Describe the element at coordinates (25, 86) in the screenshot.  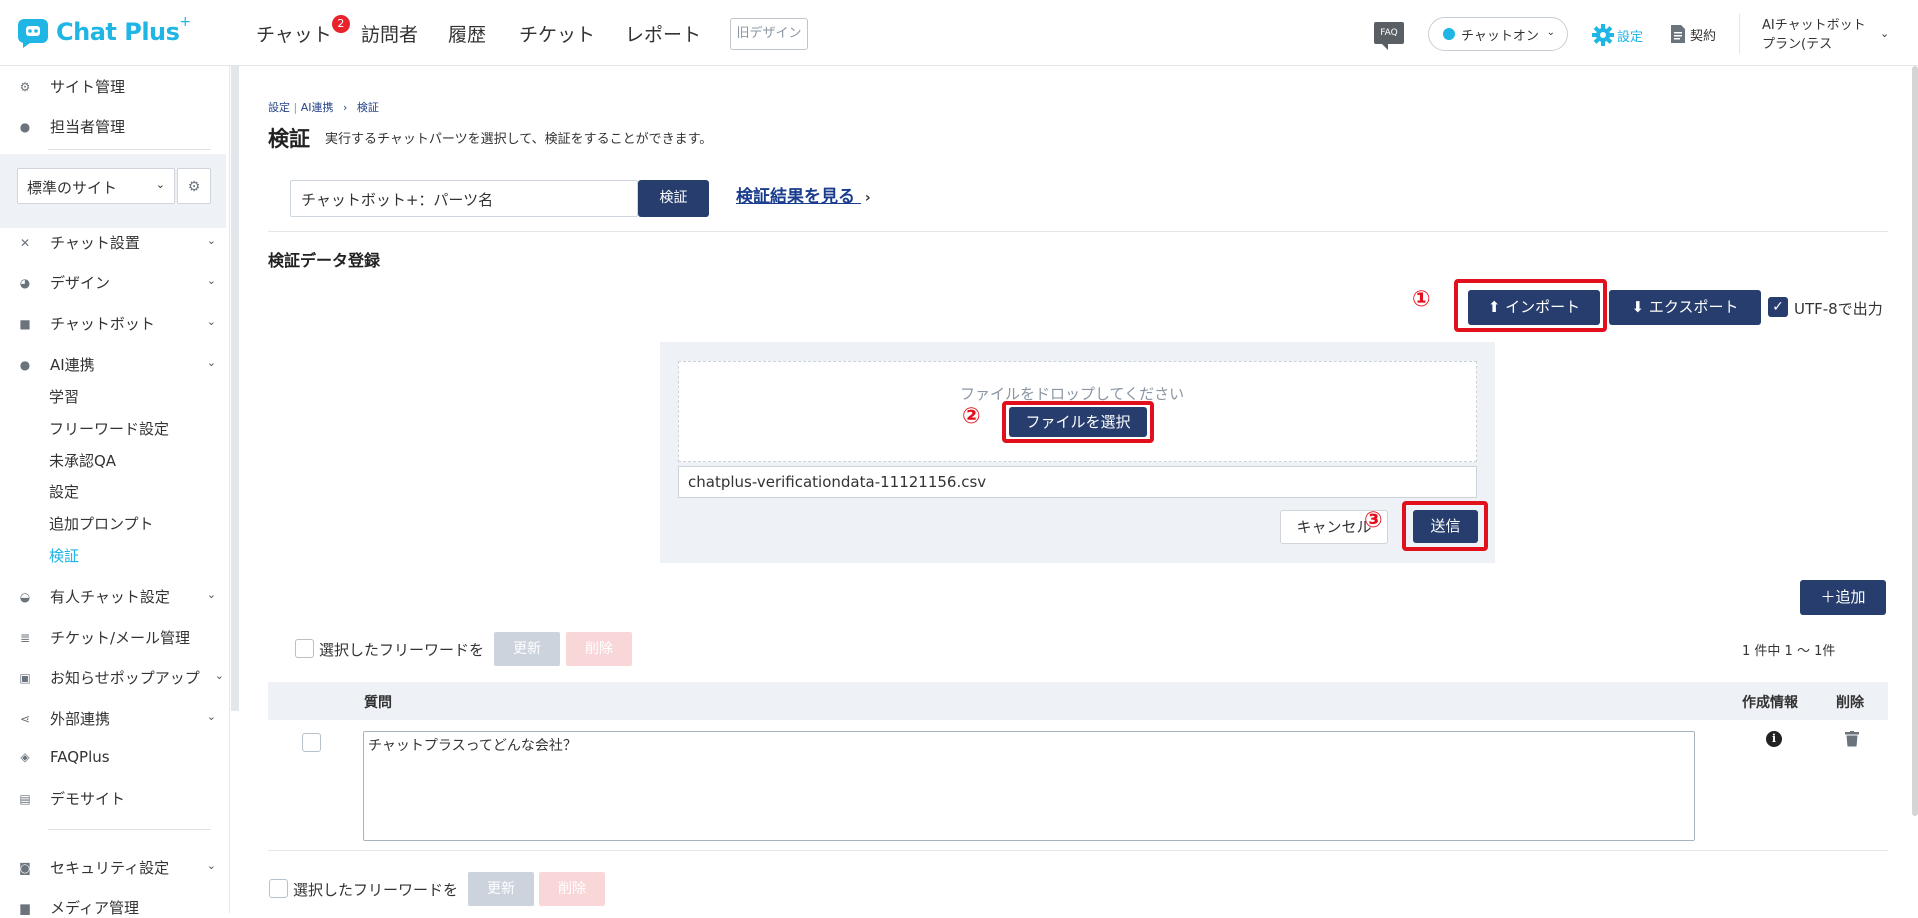
I see `site-gear-icon: ⚙` at that location.